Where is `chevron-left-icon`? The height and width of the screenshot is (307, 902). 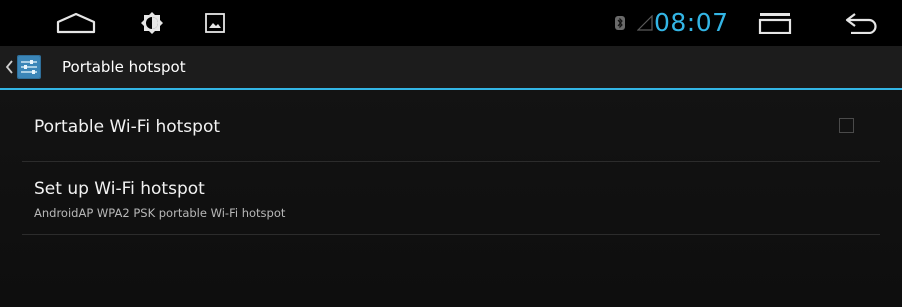
chevron-left-icon is located at coordinates (9, 67).